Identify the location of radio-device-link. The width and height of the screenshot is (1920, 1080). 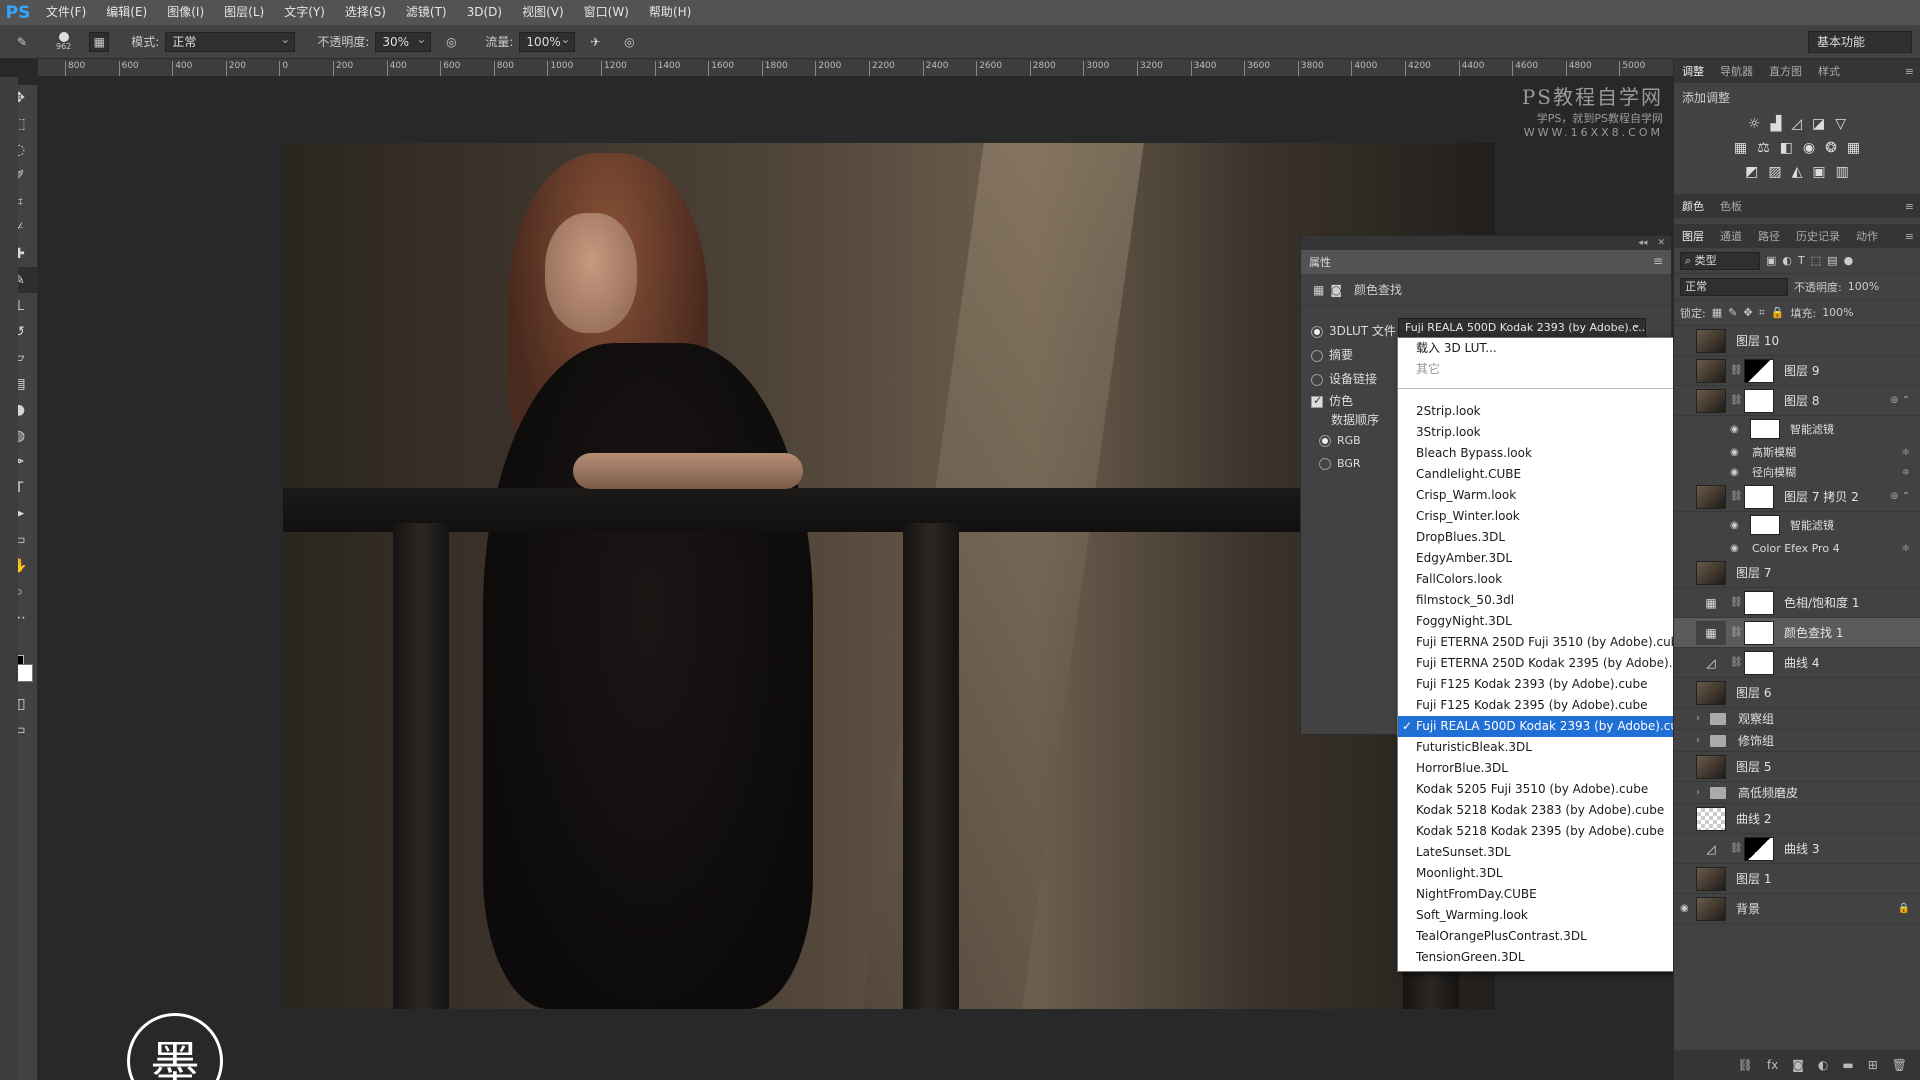
(1317, 379).